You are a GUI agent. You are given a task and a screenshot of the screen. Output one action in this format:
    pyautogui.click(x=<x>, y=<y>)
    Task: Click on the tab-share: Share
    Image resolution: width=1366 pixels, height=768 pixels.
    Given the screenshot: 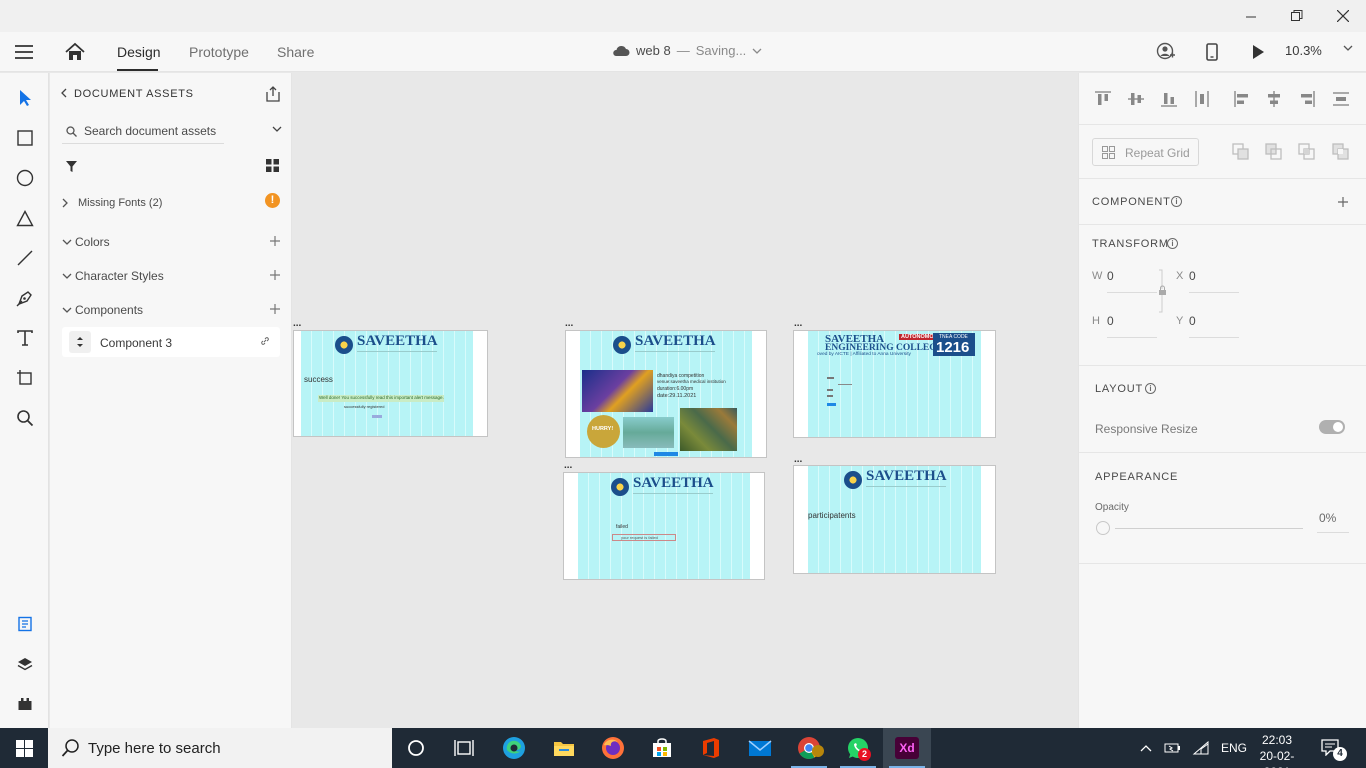 What is the action you would take?
    pyautogui.click(x=295, y=52)
    